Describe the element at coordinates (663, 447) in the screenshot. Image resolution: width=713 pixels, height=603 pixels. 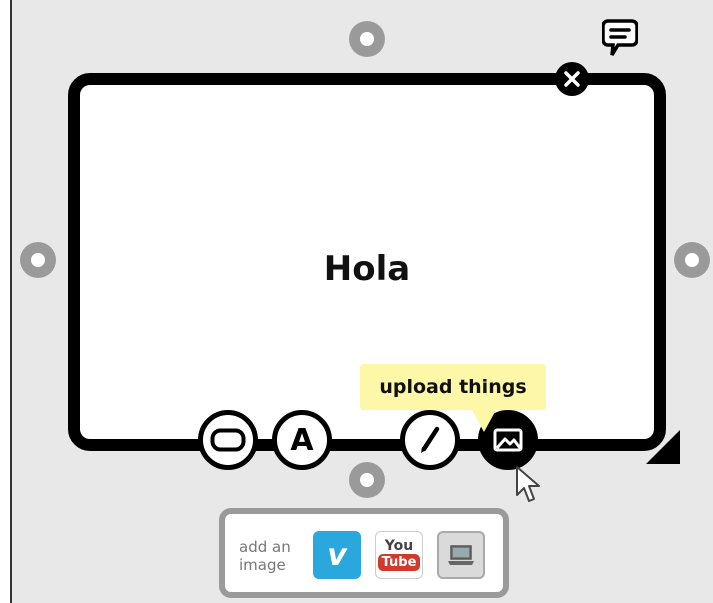
I see `resize-corner-icon` at that location.